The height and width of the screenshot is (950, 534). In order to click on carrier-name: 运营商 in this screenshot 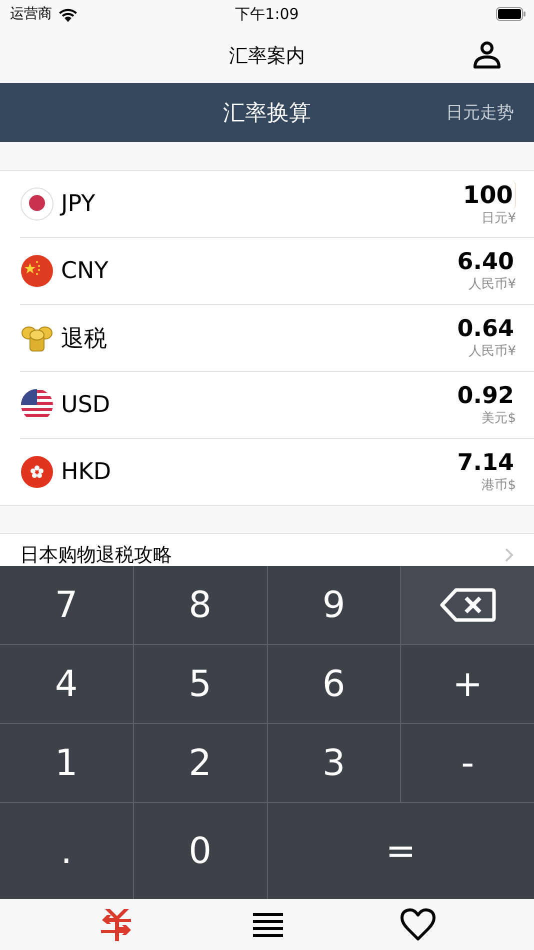, I will do `click(31, 14)`.